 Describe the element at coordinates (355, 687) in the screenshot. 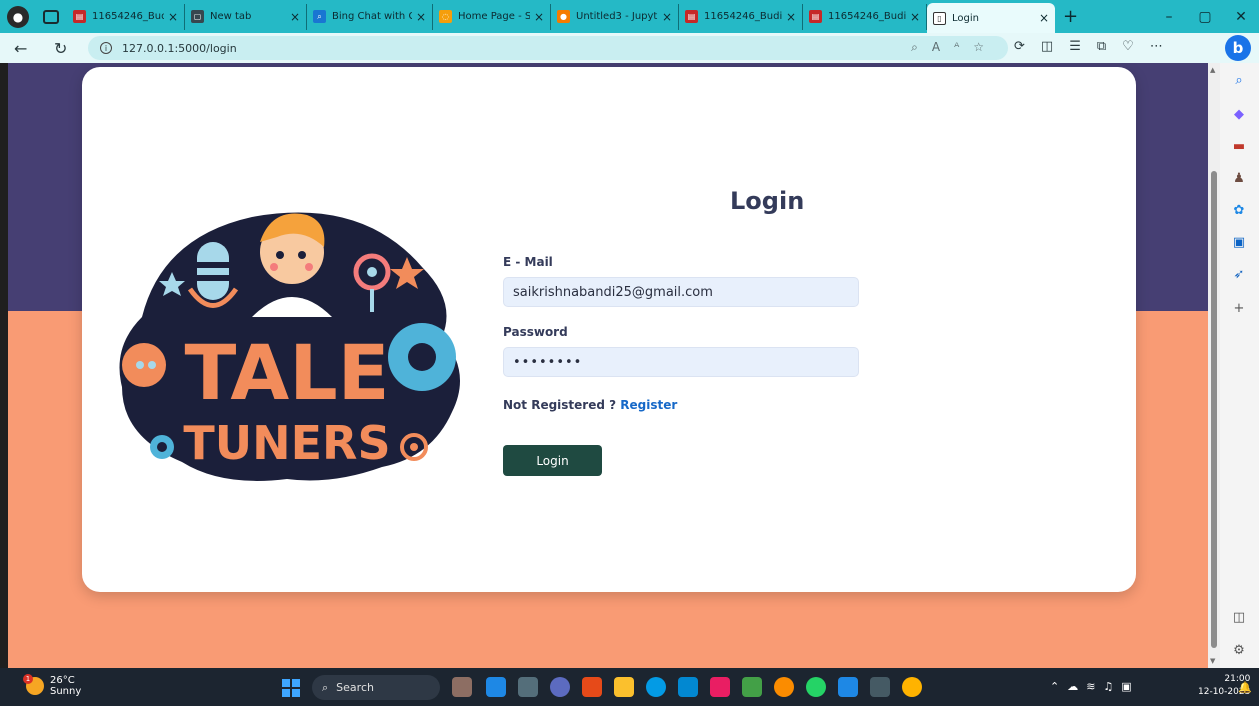

I see `search-label: Search` at that location.